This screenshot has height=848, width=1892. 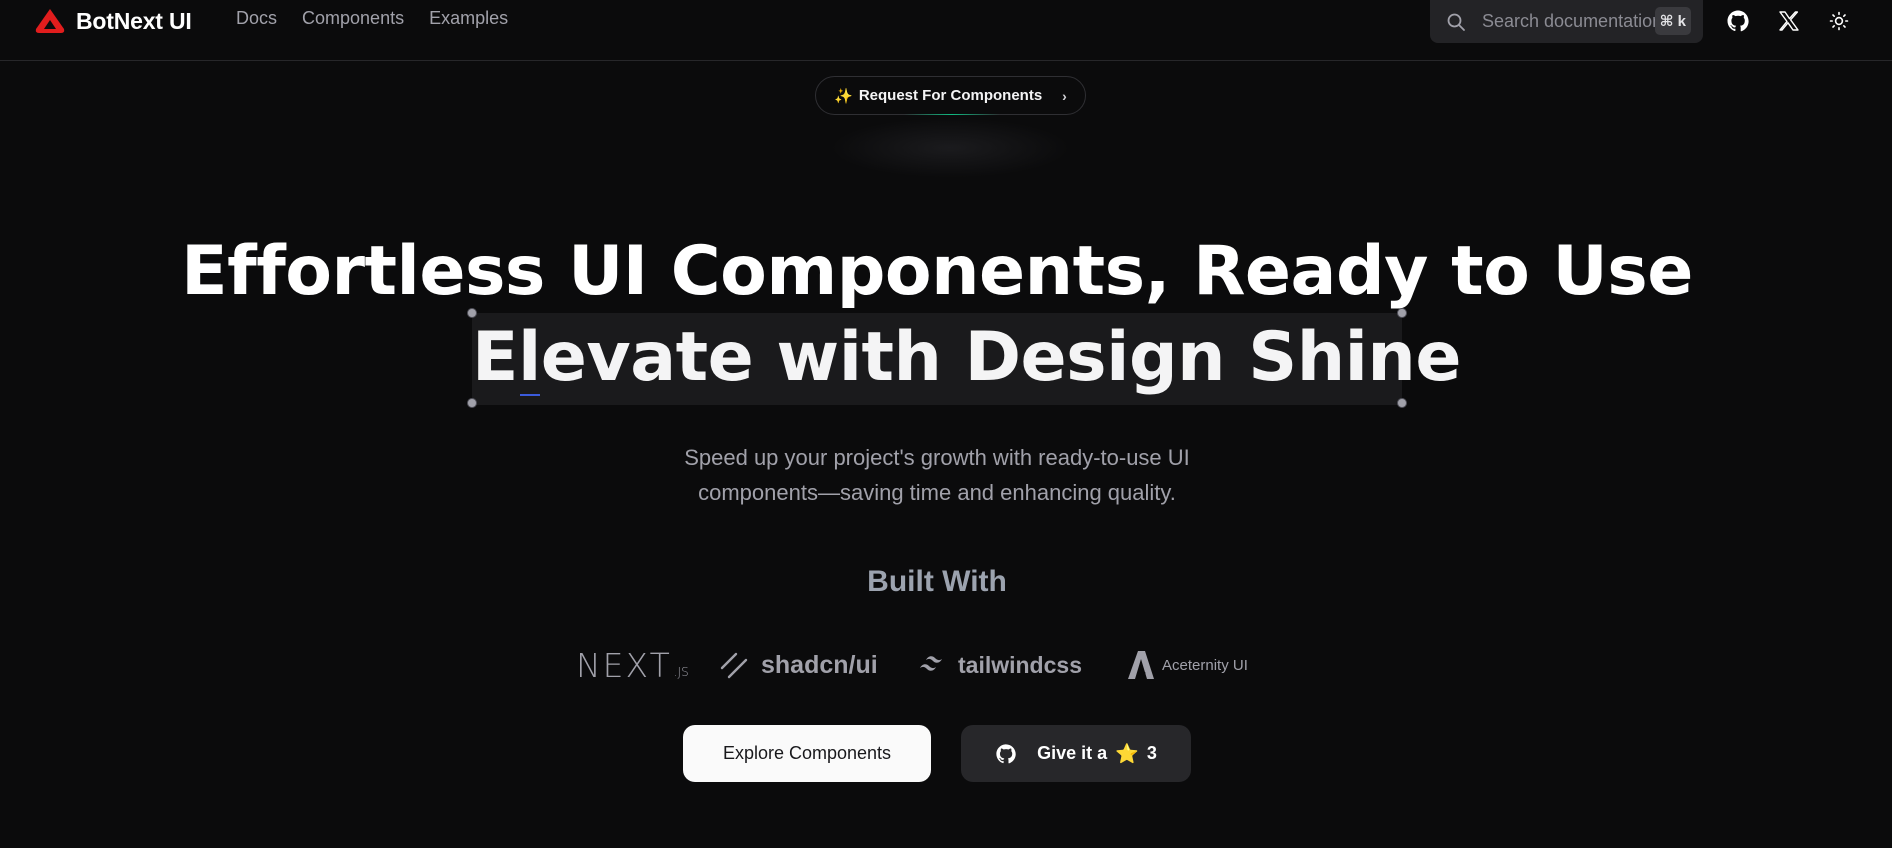 I want to click on main-nav: Docs Components Examples, so click(x=372, y=18).